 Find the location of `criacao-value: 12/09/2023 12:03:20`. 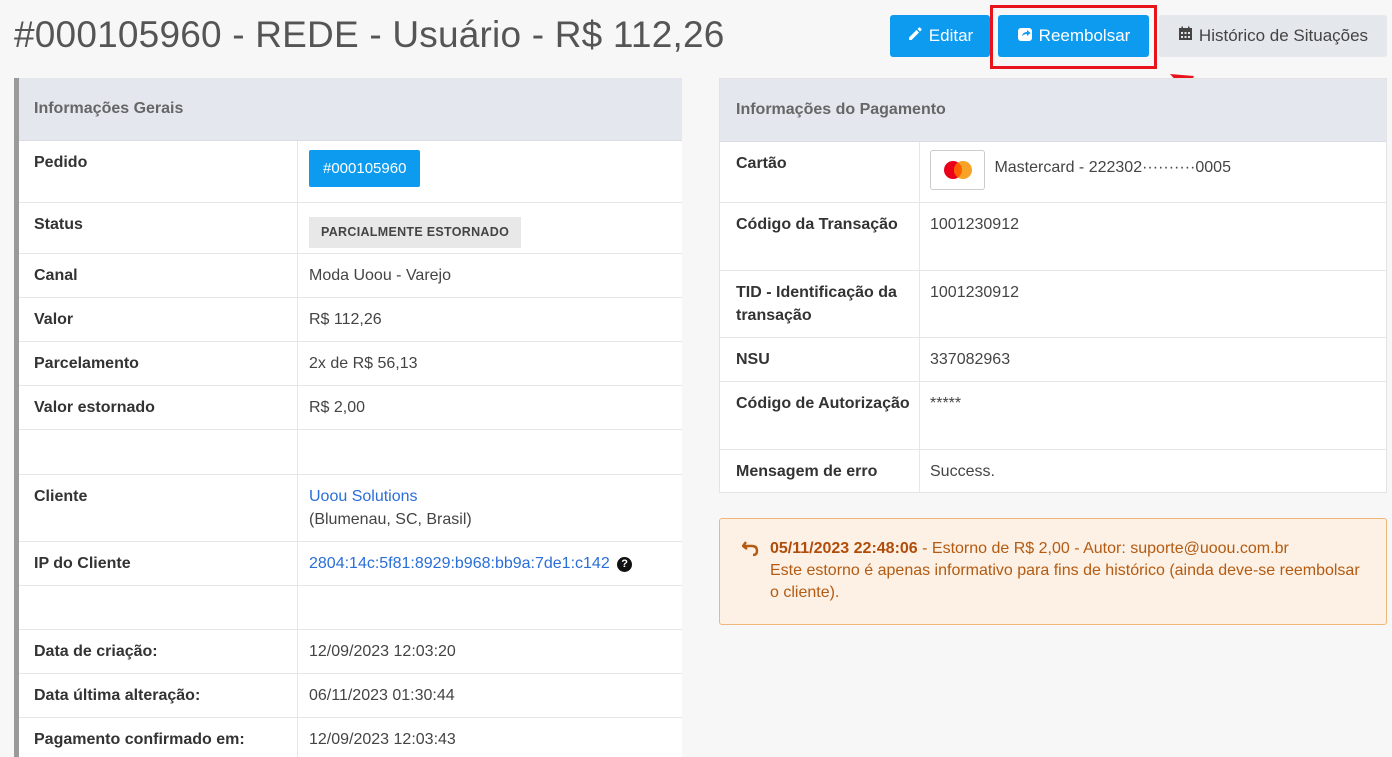

criacao-value: 12/09/2023 12:03:20 is located at coordinates (382, 651).